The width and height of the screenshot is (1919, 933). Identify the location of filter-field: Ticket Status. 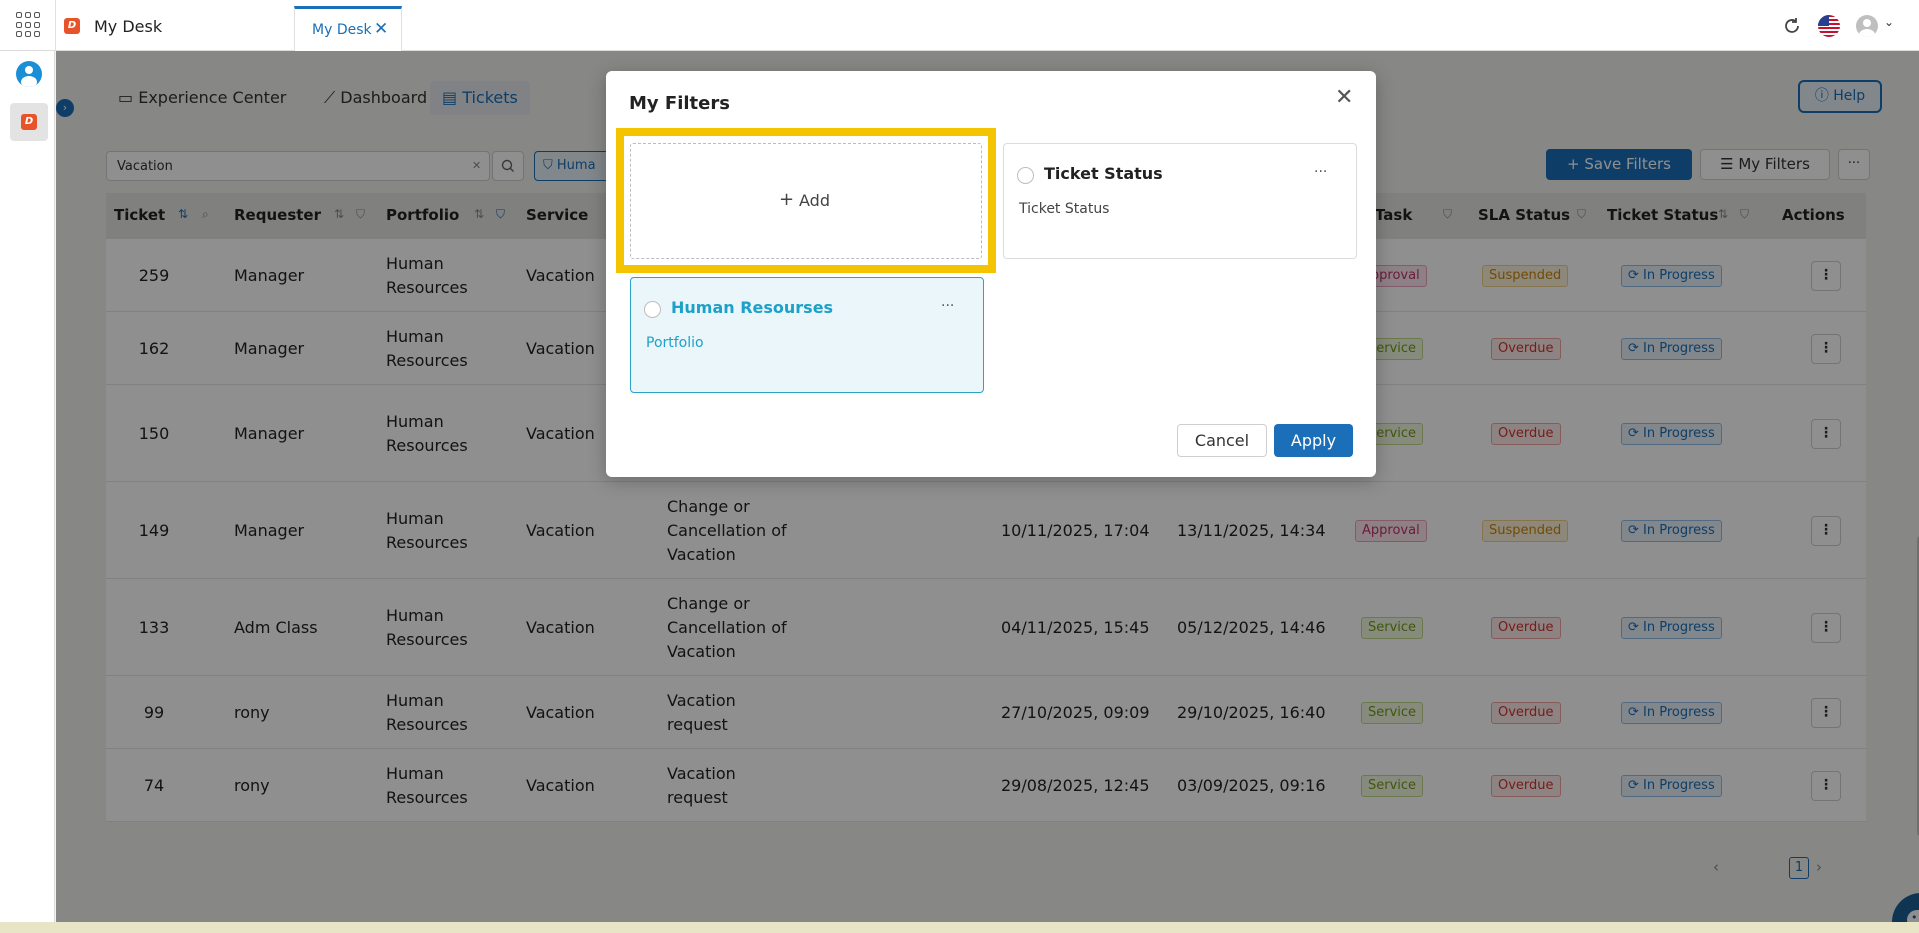
(1064, 209).